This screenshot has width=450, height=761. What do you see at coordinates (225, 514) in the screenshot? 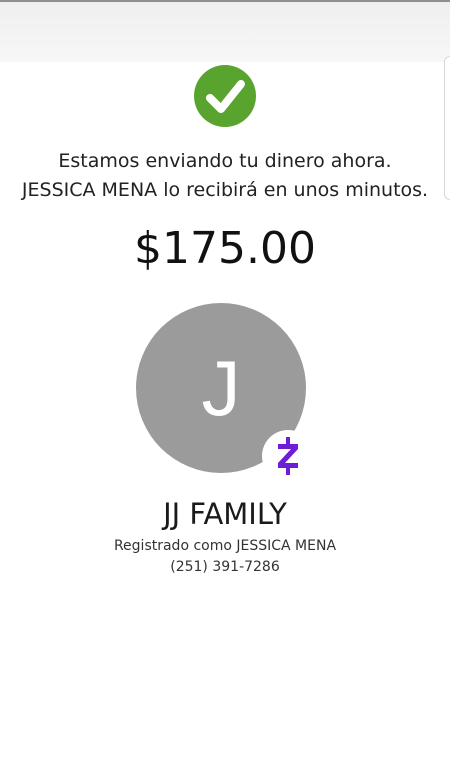
I see `recipient-name: JJ FAMILY` at bounding box center [225, 514].